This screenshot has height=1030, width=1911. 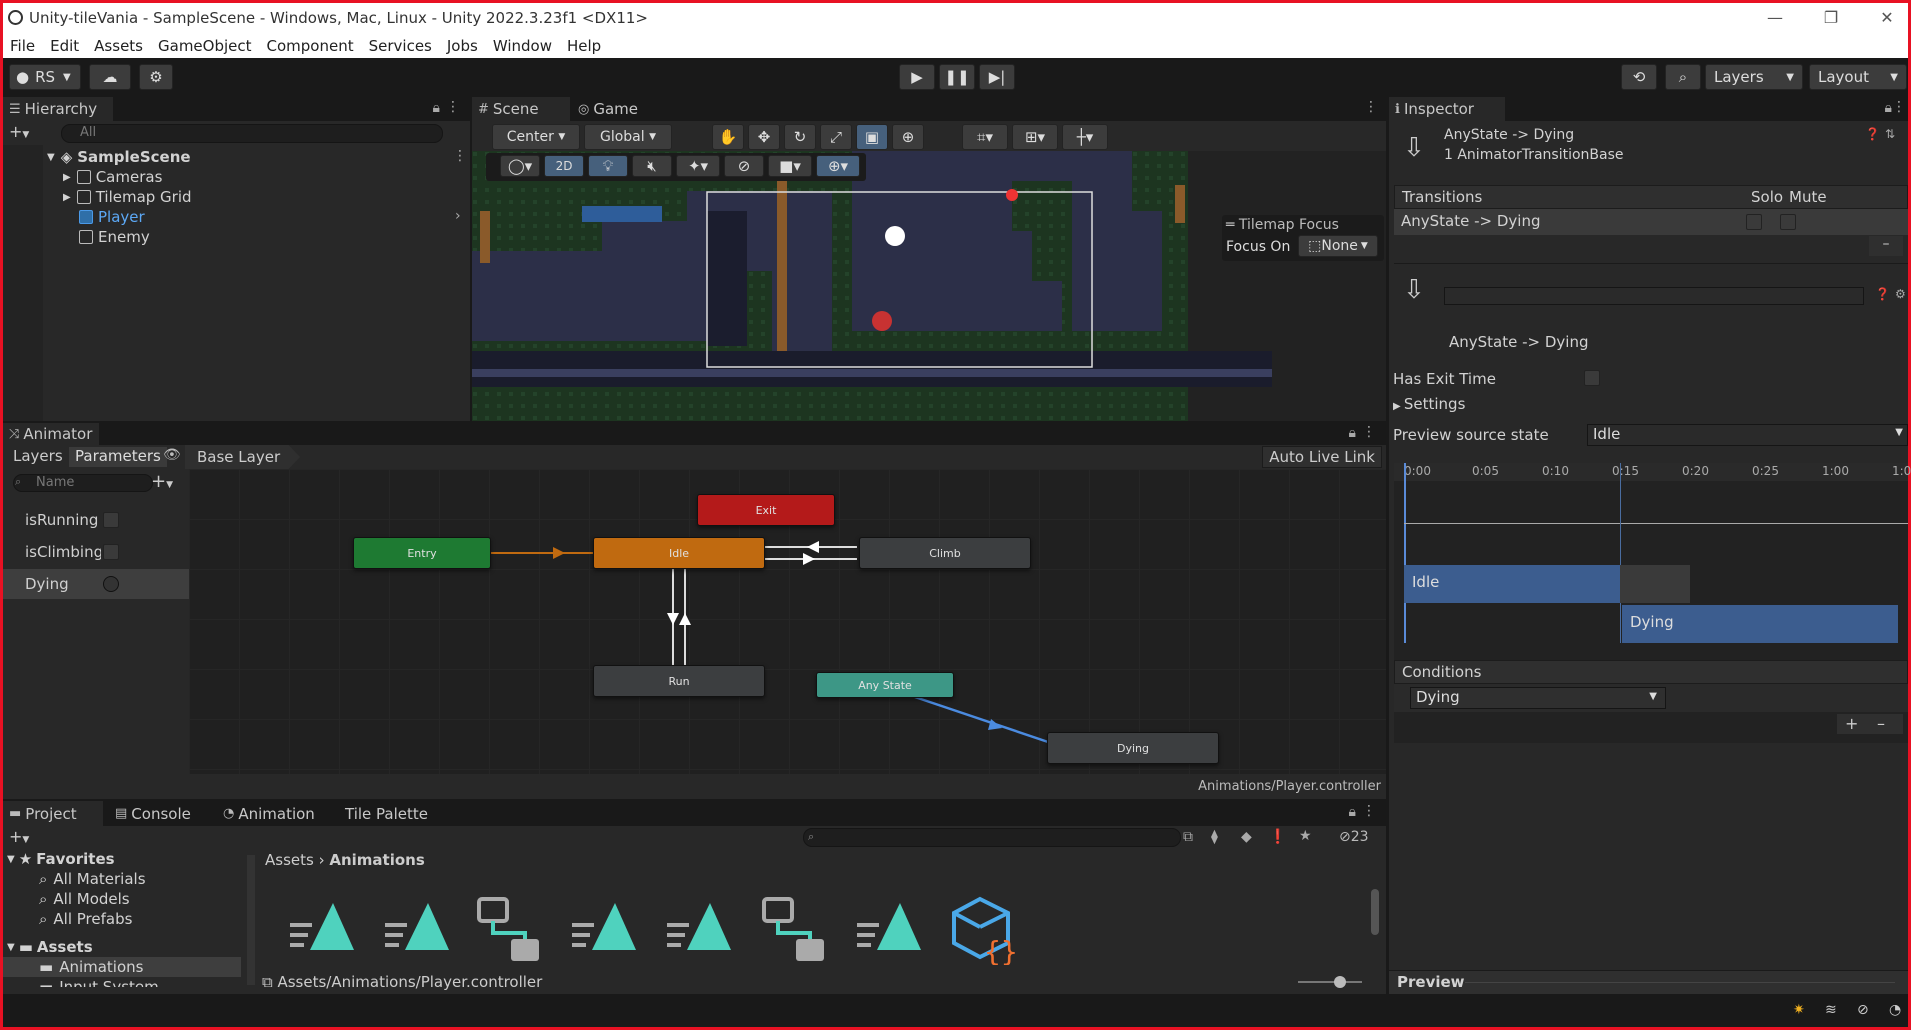 I want to click on pivot-dropdown: Center ▼, so click(x=536, y=137).